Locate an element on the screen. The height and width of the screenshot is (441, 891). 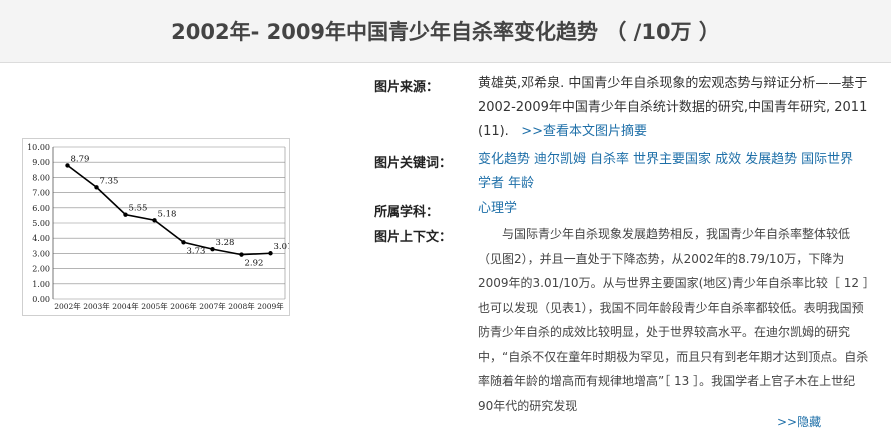
y-tick-label: 0.00 is located at coordinates (41, 299).